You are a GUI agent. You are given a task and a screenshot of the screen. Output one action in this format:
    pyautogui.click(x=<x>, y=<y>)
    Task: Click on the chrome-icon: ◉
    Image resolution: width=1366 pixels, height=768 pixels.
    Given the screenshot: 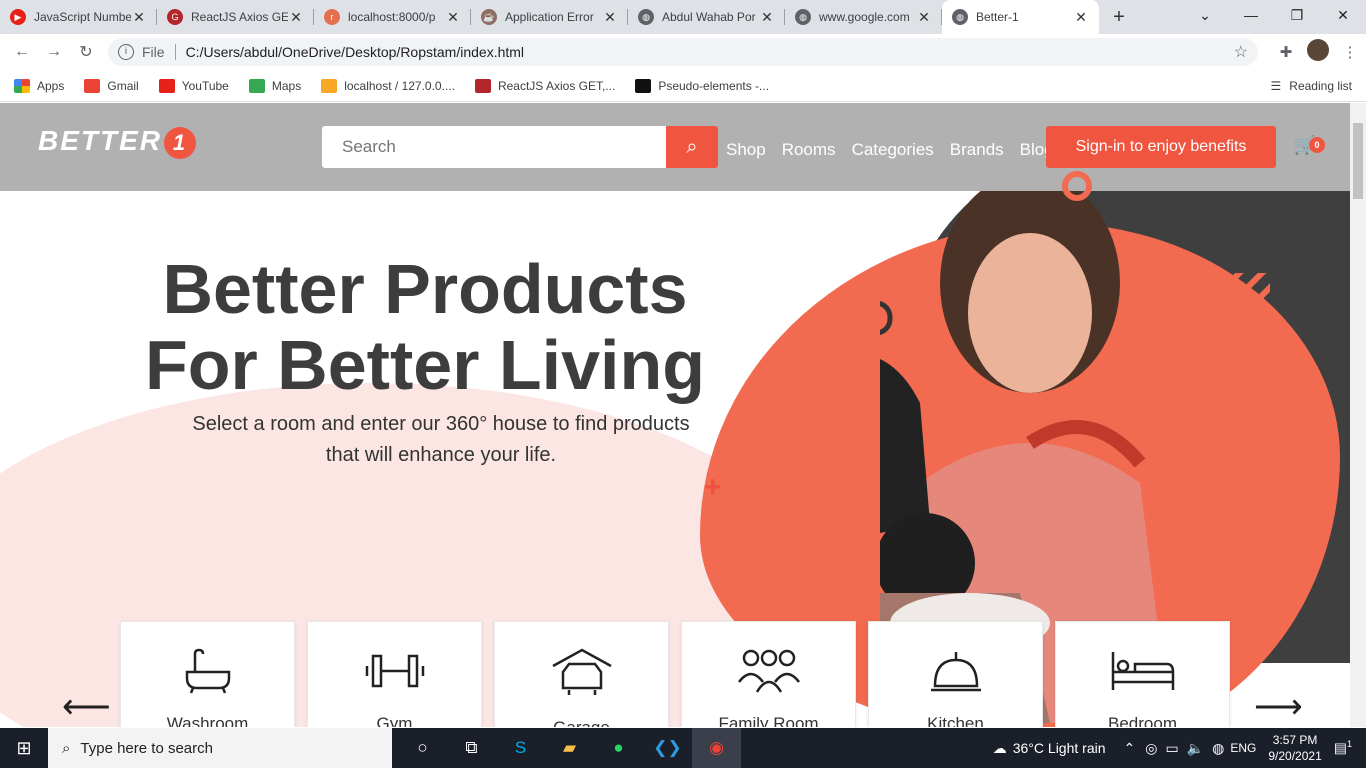 What is the action you would take?
    pyautogui.click(x=716, y=748)
    